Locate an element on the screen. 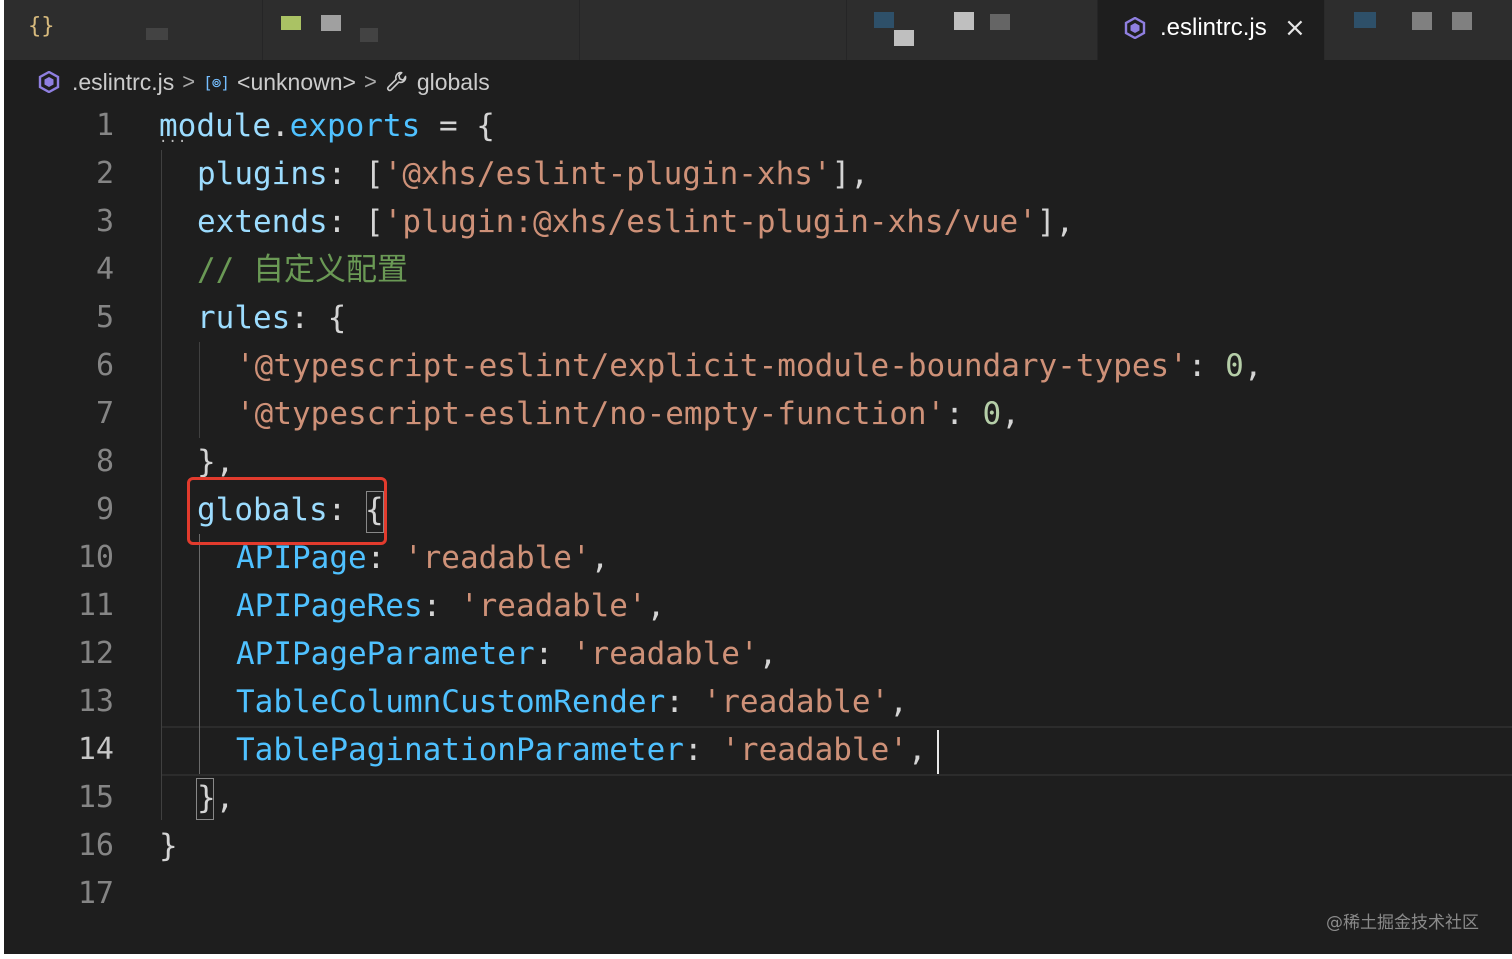  code-line-11: APIPageRes: 'readable', is located at coordinates (450, 606).